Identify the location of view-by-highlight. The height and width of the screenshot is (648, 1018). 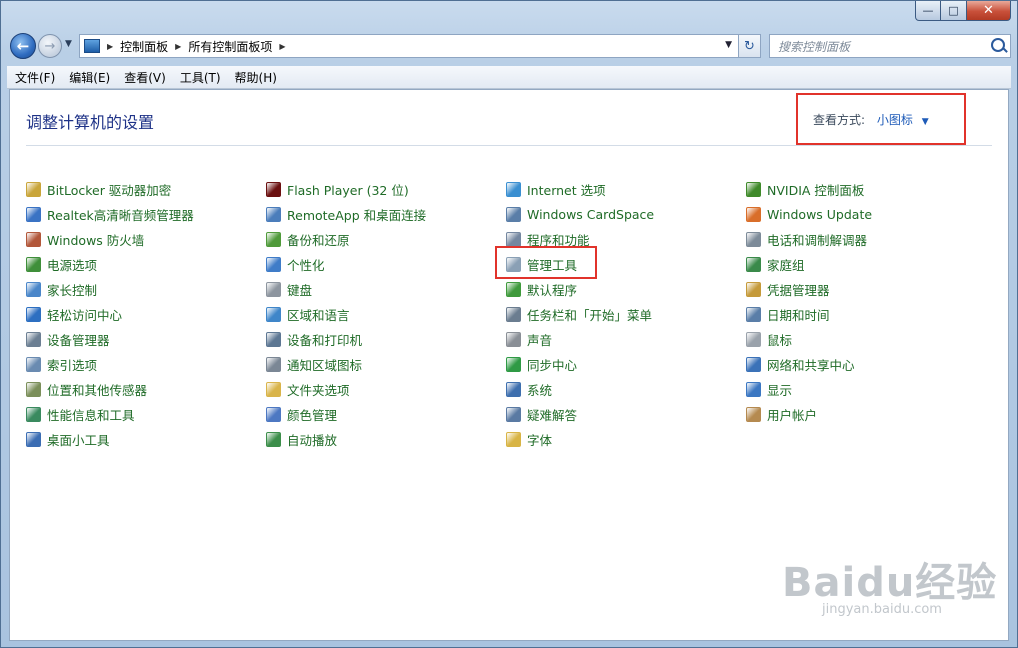
(881, 119).